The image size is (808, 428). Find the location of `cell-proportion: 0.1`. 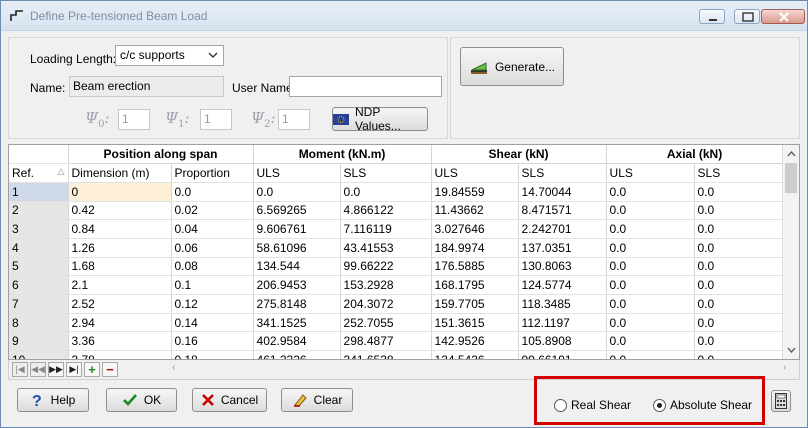

cell-proportion: 0.1 is located at coordinates (212, 285).